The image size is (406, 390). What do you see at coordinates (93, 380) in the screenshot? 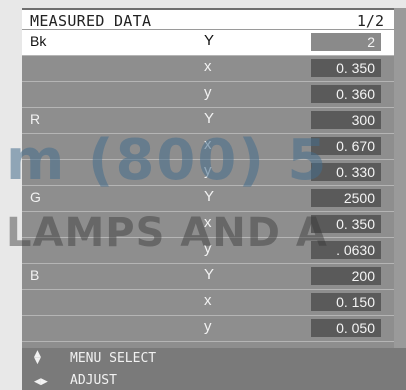
I see `adjust-label: ADJUST` at bounding box center [93, 380].